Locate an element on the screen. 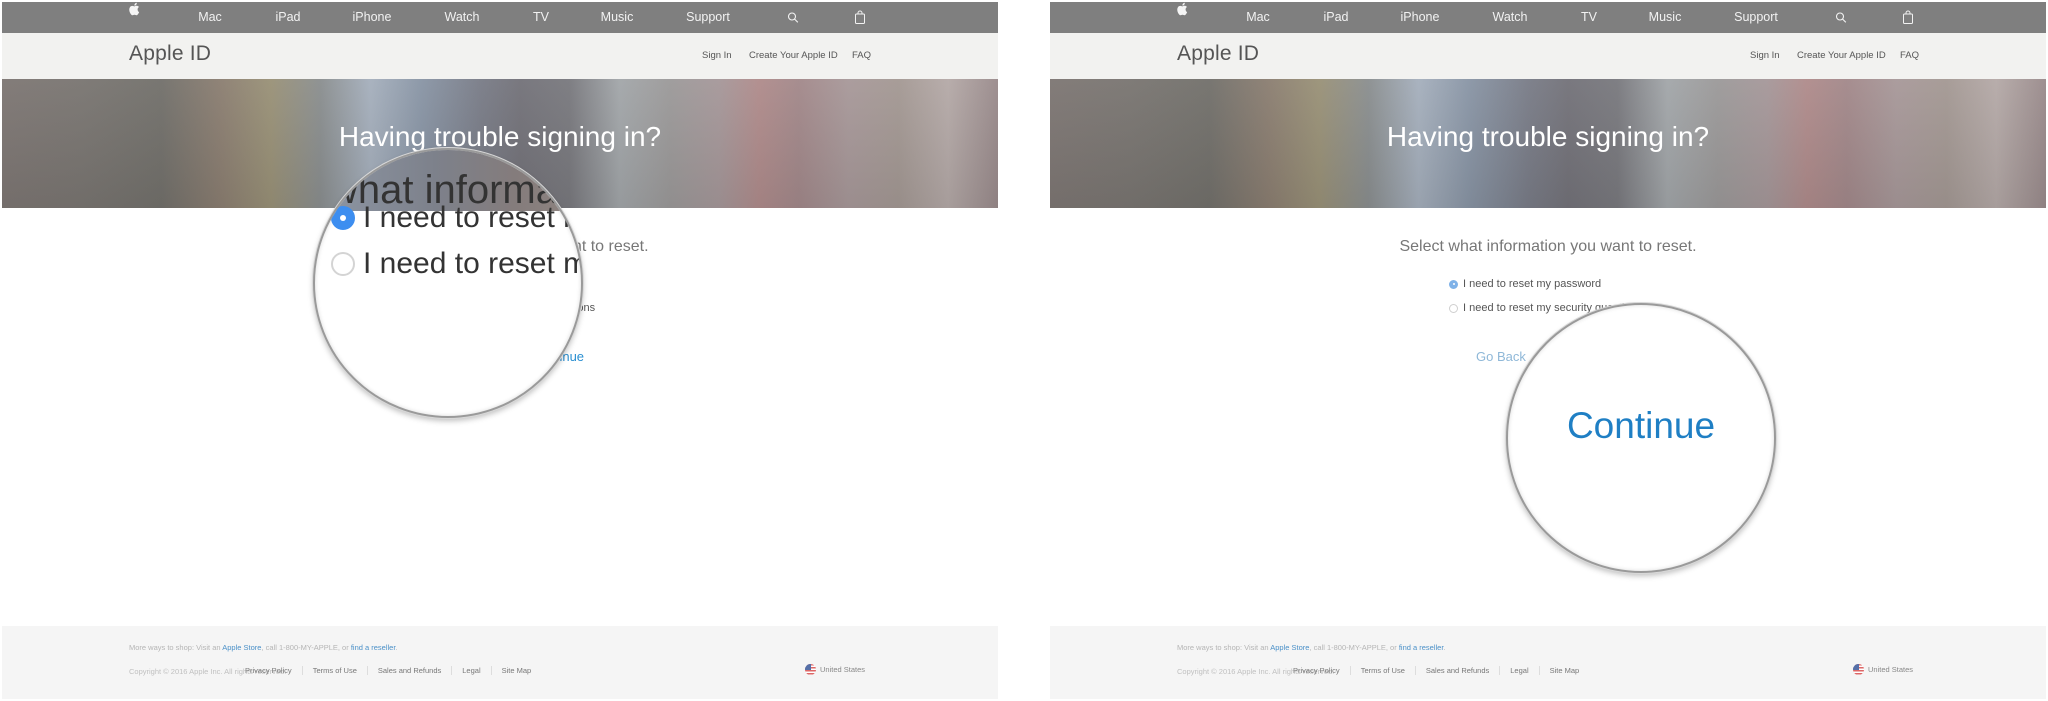  magnifier-loupe: Continue is located at coordinates (1641, 438).